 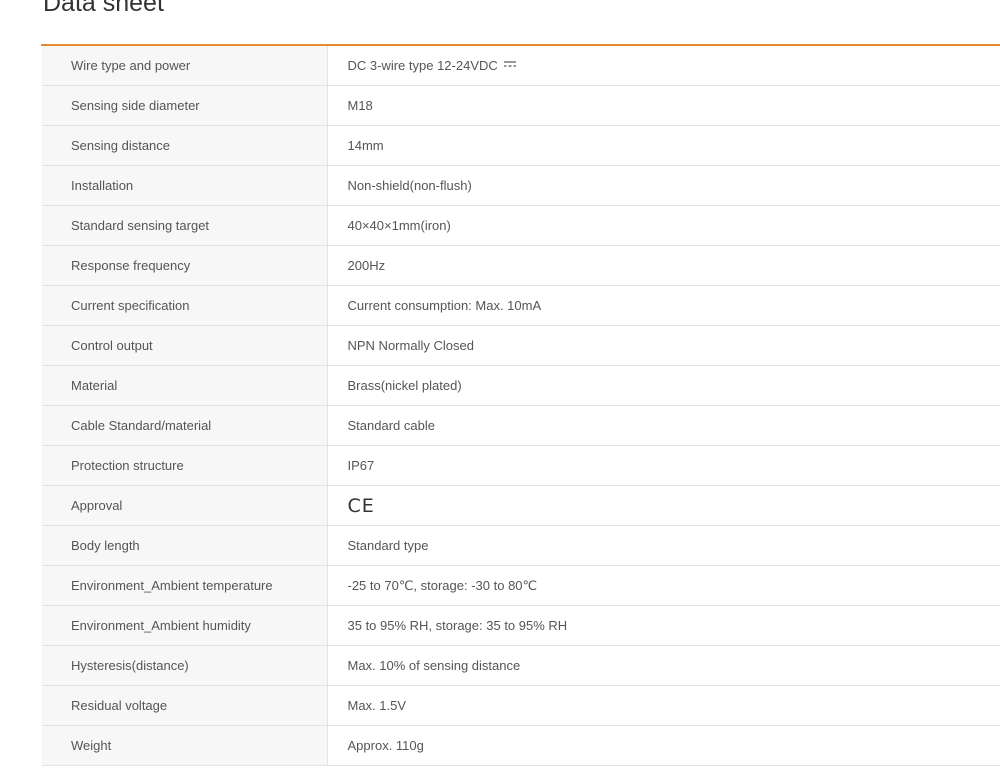 I want to click on table-row: Residual voltage Max. 1.5V, so click(x=521, y=705).